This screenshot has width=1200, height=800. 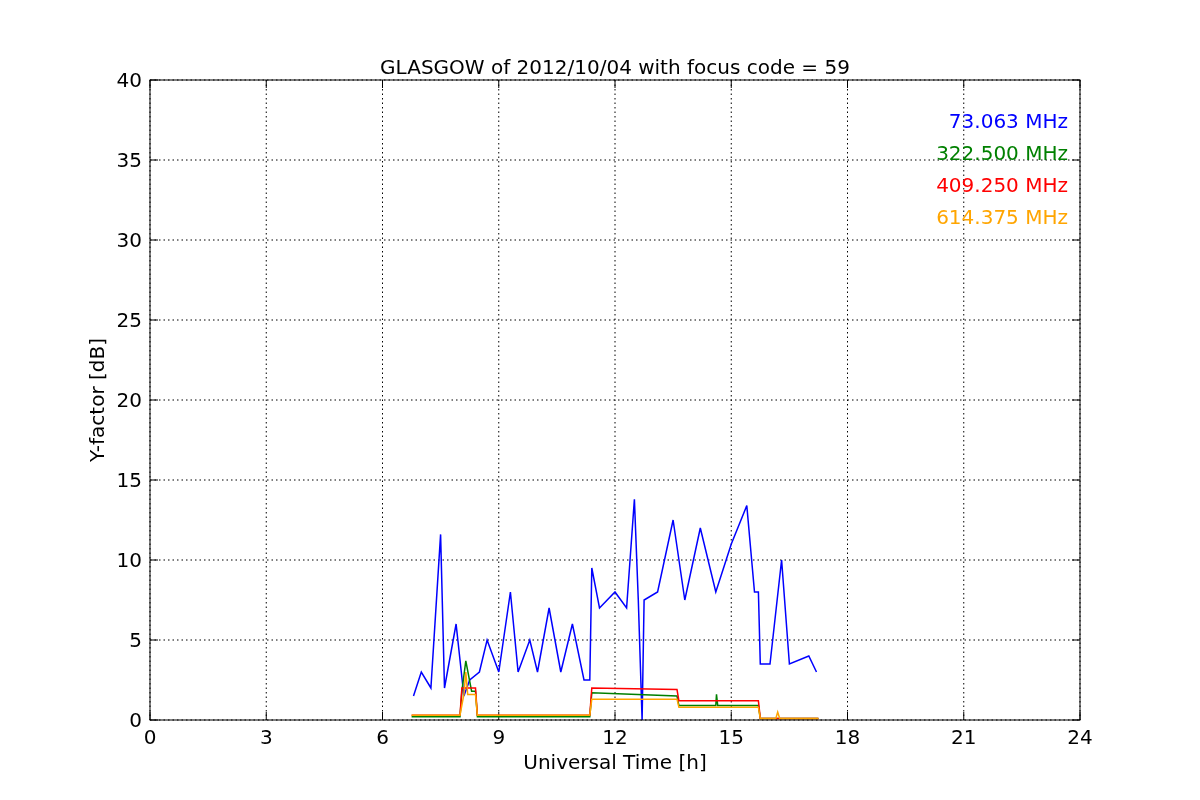 What do you see at coordinates (97, 400) in the screenshot?
I see `y-axis-label: Y-factor [dB]` at bounding box center [97, 400].